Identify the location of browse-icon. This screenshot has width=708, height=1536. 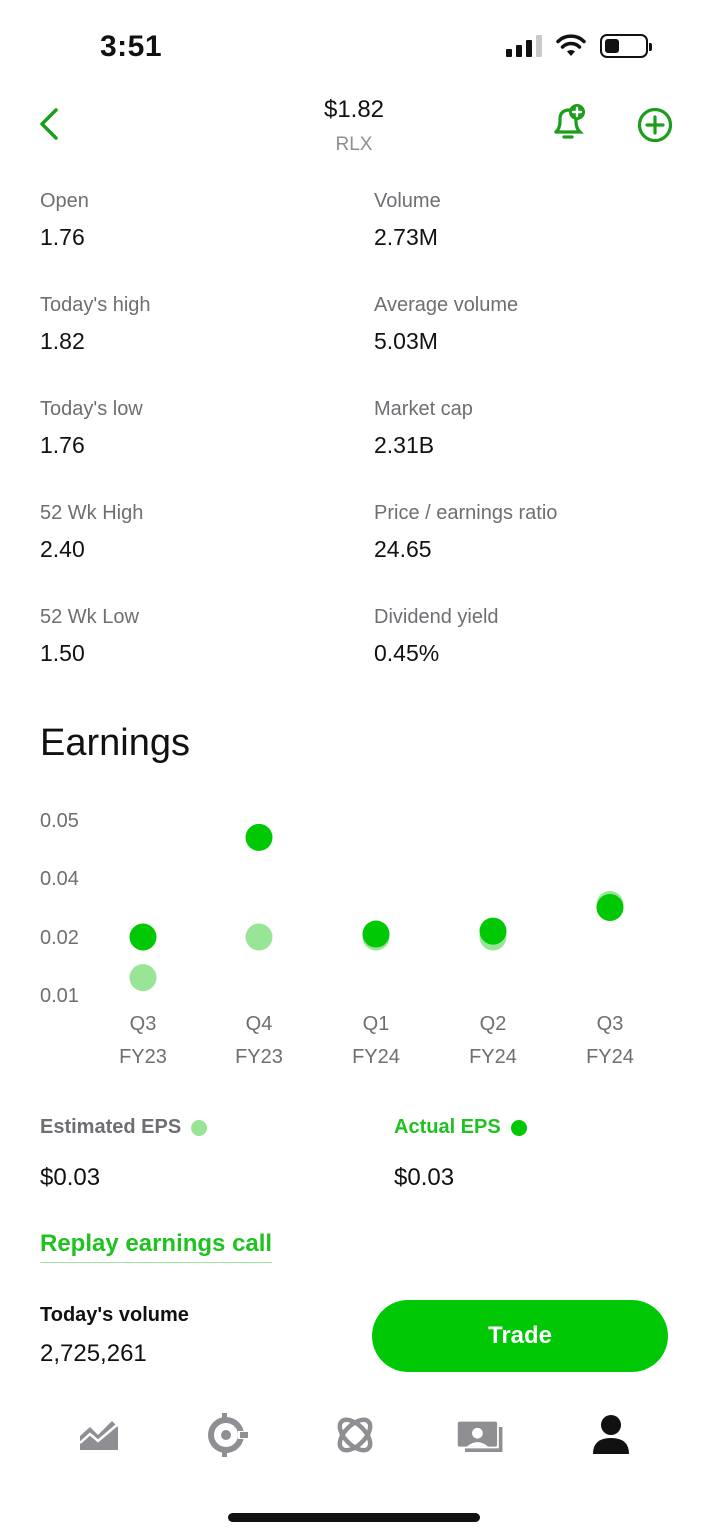
(355, 1435).